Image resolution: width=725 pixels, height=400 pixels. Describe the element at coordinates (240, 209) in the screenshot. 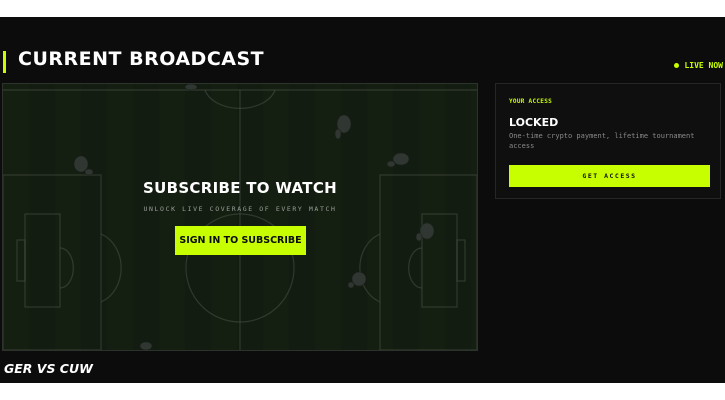

I see `subscribe-subtitle: UNLOCK LIVE COVERAGE OF EVERY MATCH` at that location.